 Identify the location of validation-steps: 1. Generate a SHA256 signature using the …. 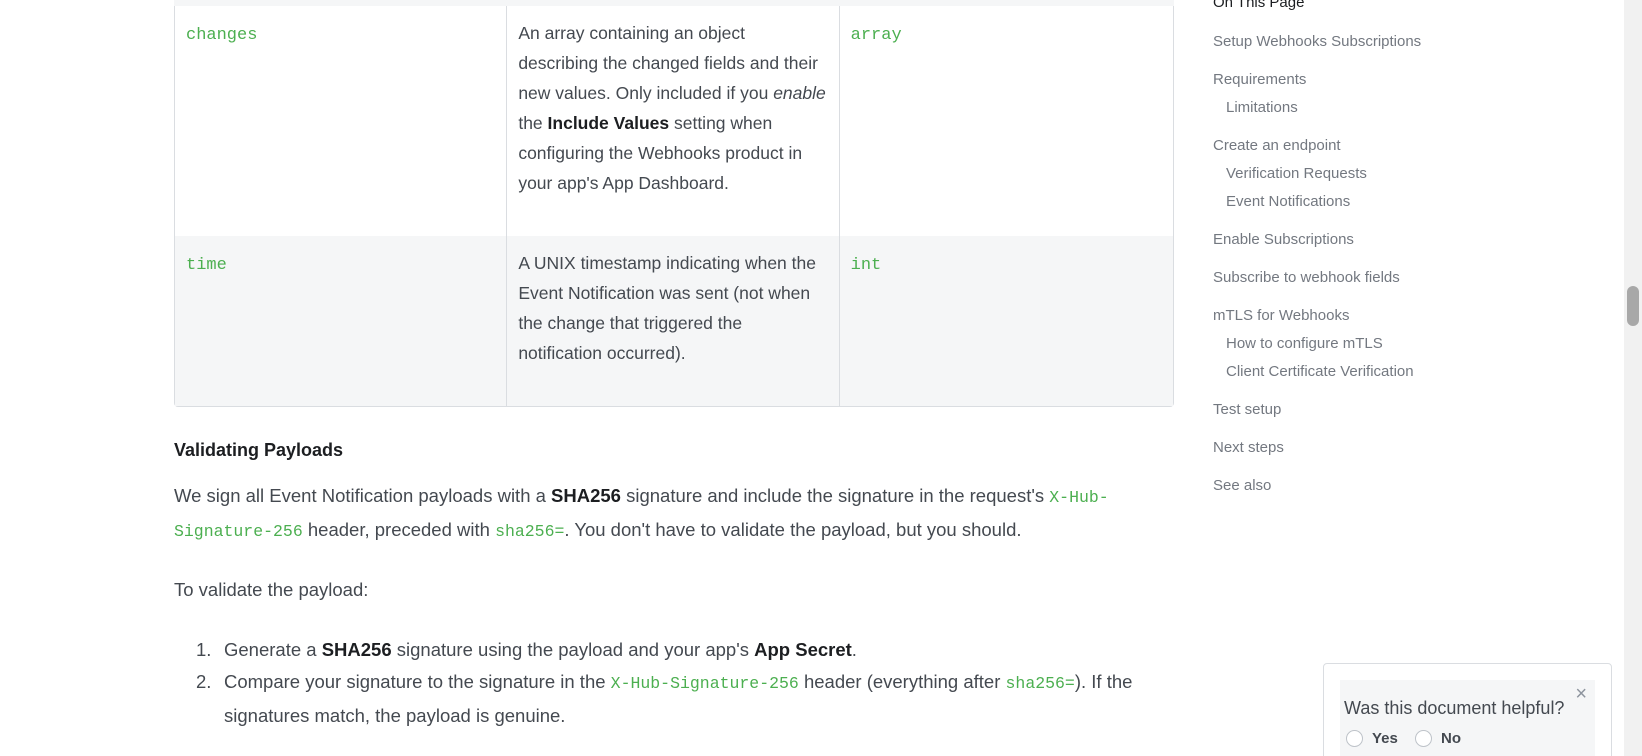
(674, 683).